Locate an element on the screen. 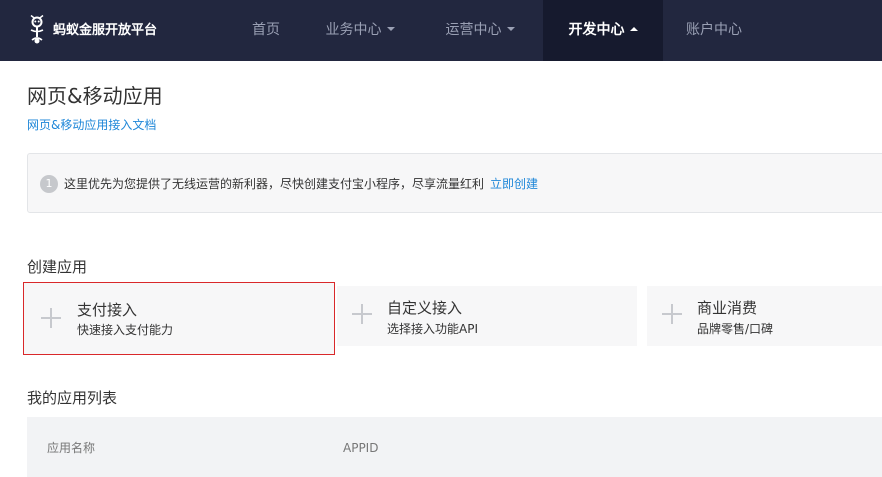 This screenshot has width=882, height=477. card-title: 自定义接入 is located at coordinates (425, 308).